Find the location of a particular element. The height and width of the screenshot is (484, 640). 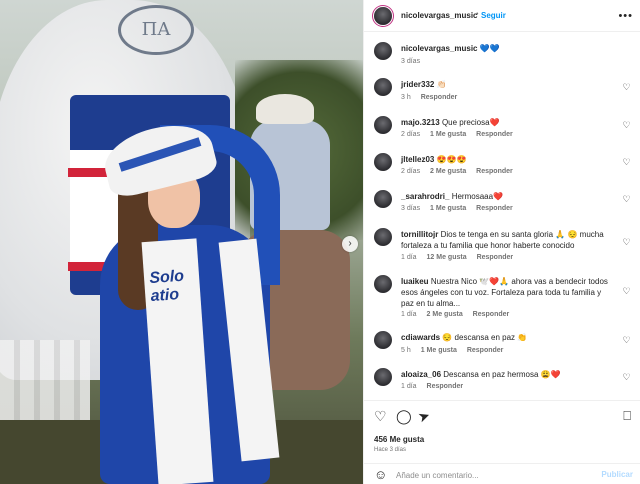

comment-time: 5 h is located at coordinates (406, 350).